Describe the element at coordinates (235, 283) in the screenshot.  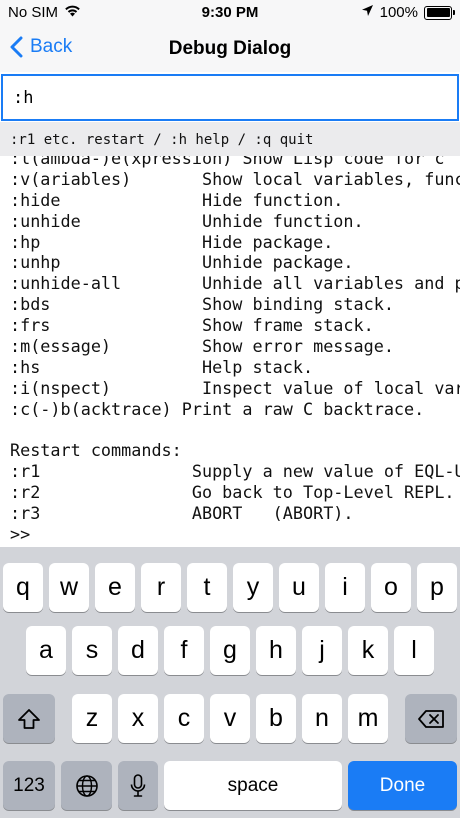
I see `console-line: :unhide-all Unhide all variables and pa` at that location.